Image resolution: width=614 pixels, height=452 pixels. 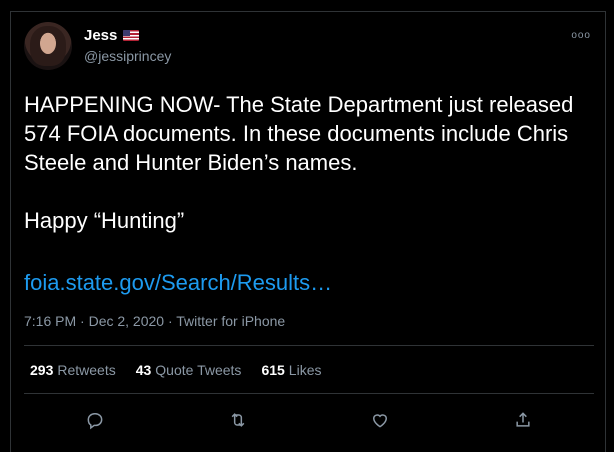 I want to click on avatar, so click(x=48, y=46).